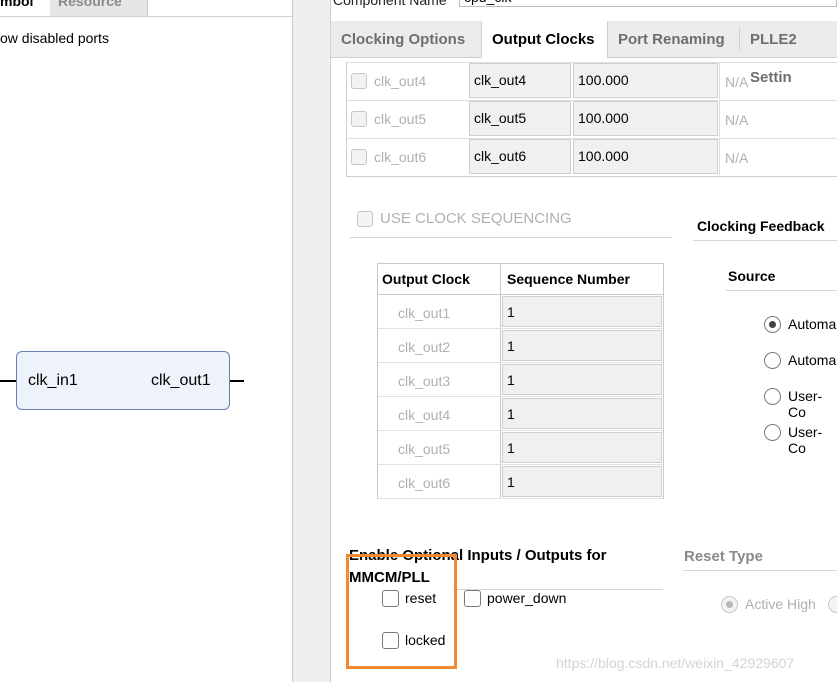 The image size is (837, 682). What do you see at coordinates (390, 4) in the screenshot?
I see `component-name-label: Component Name` at bounding box center [390, 4].